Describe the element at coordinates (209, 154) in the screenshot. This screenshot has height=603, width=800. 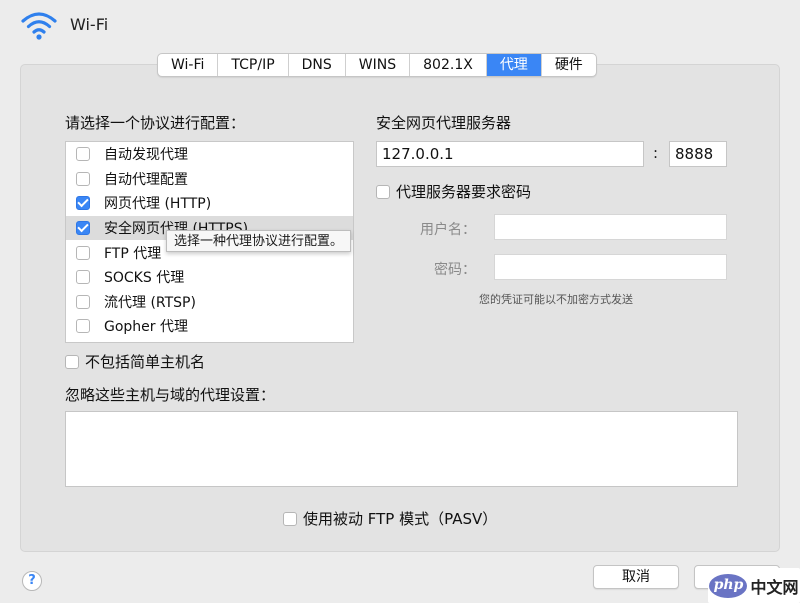
I see `protocol-item-auto-discovery: 自动发现代理` at that location.